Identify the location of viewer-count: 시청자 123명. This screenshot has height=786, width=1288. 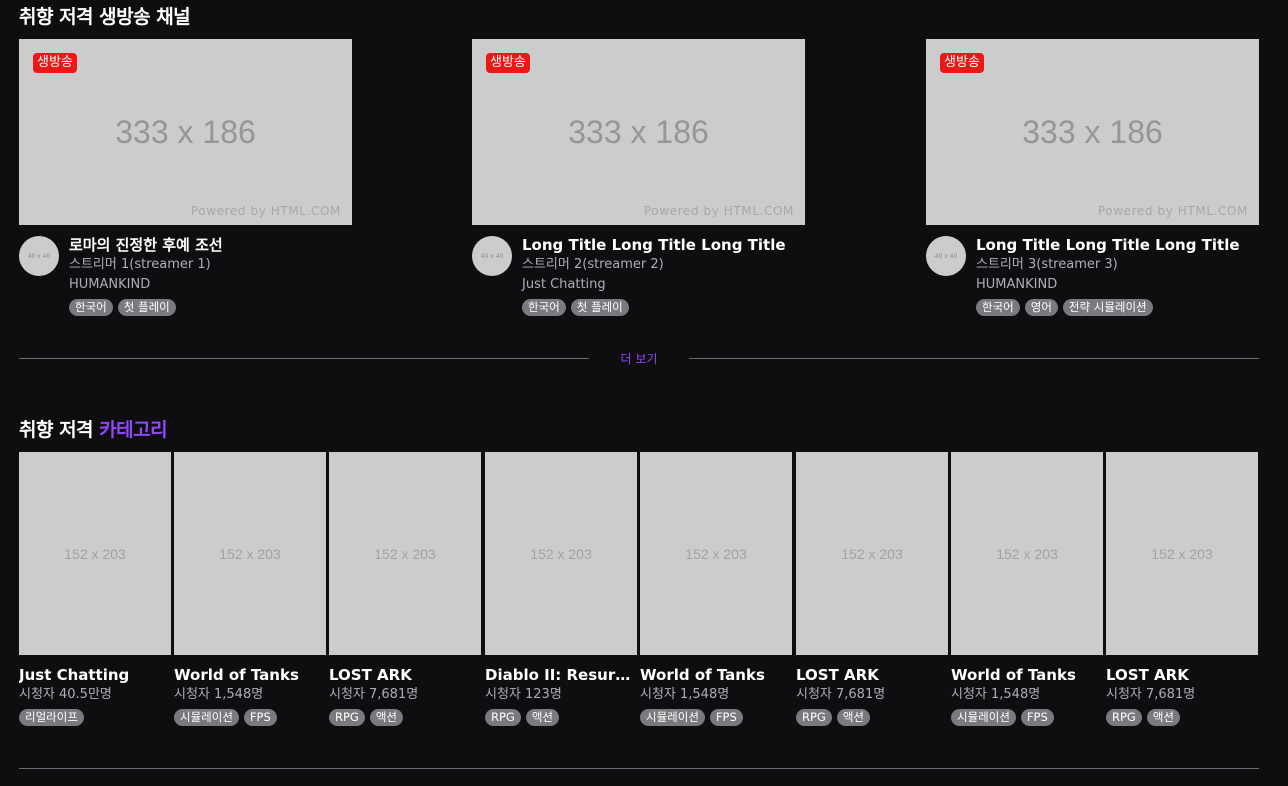
(523, 694).